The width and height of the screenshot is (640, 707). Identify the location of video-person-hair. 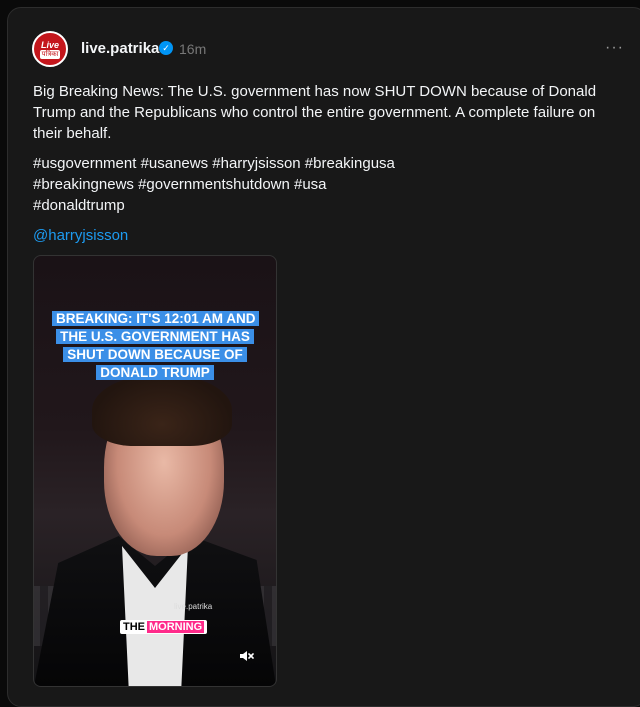
(162, 410).